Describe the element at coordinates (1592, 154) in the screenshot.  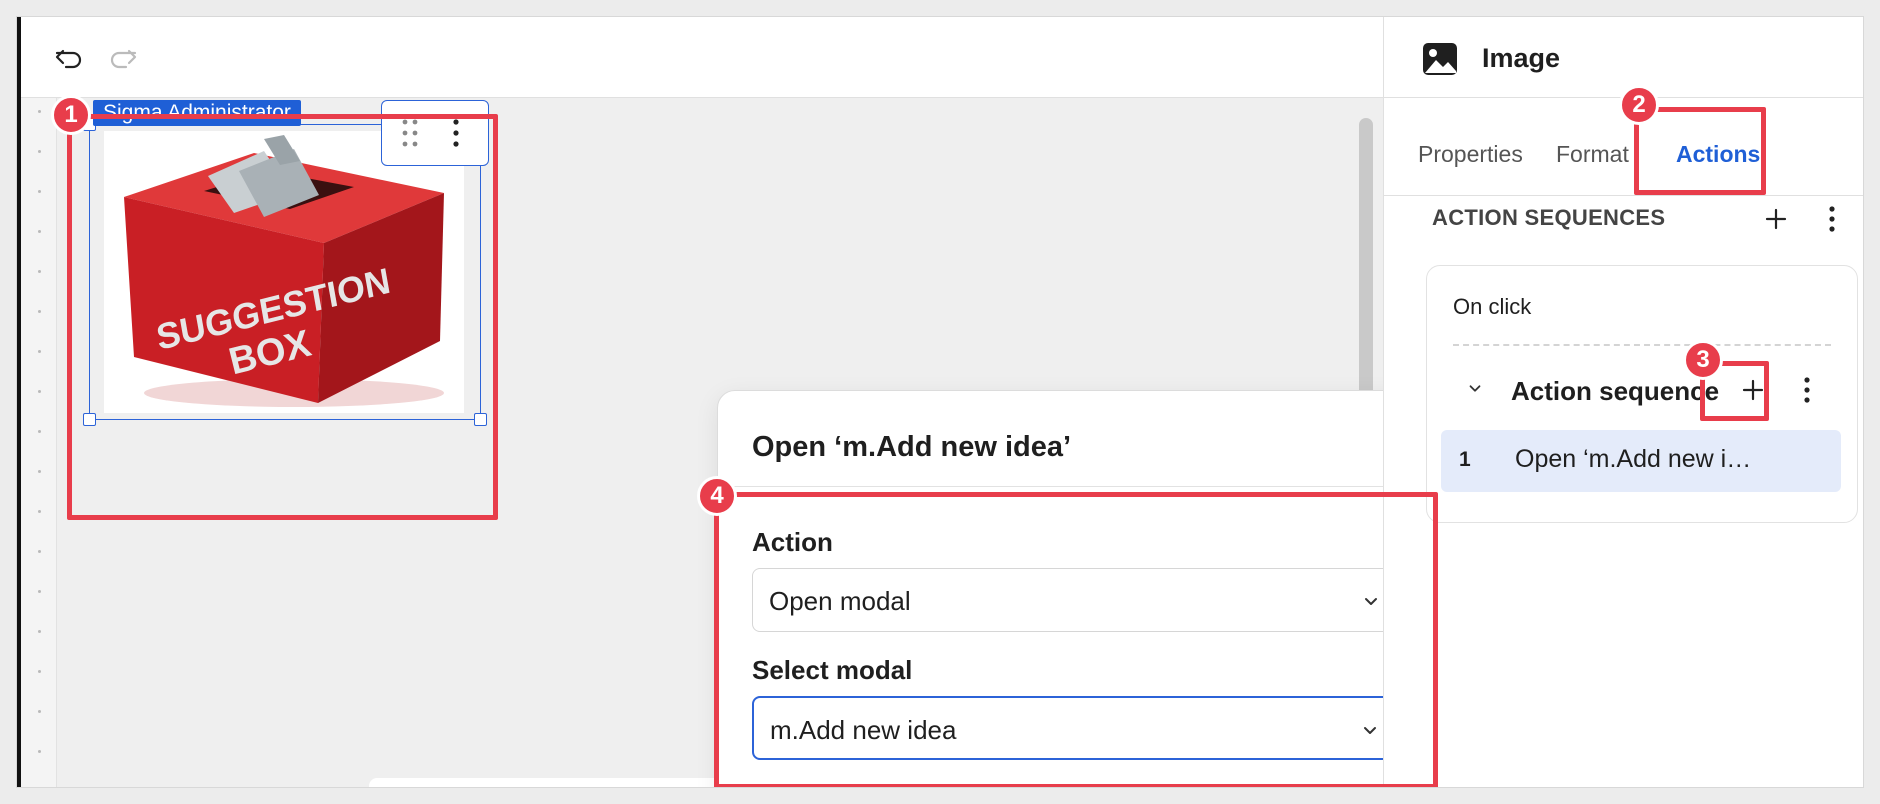
I see `tab-format: Format` at that location.